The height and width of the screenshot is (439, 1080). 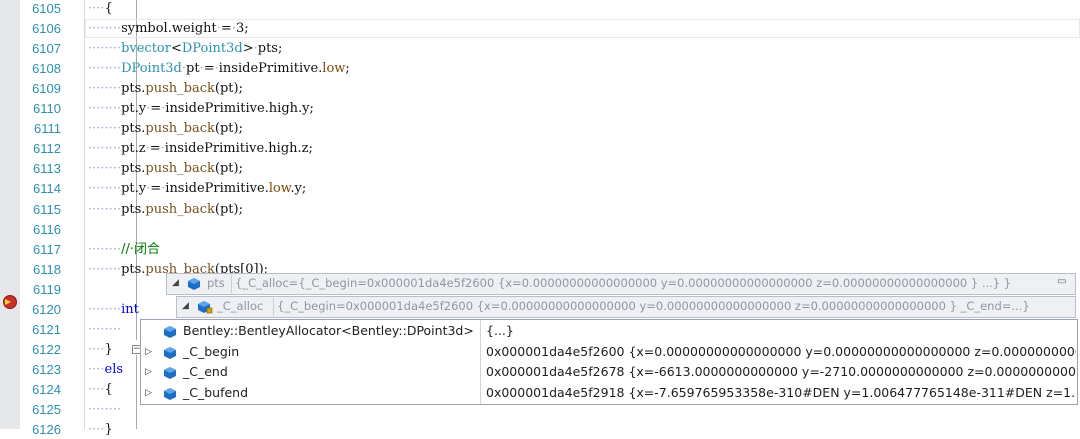 What do you see at coordinates (46, 8) in the screenshot?
I see `line-number: 6105` at bounding box center [46, 8].